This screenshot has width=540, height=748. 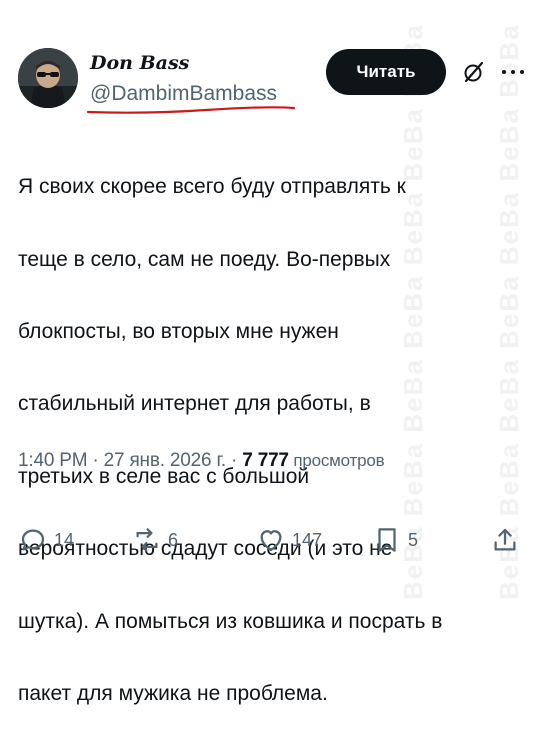 What do you see at coordinates (46, 540) in the screenshot?
I see `reply-button: 14` at bounding box center [46, 540].